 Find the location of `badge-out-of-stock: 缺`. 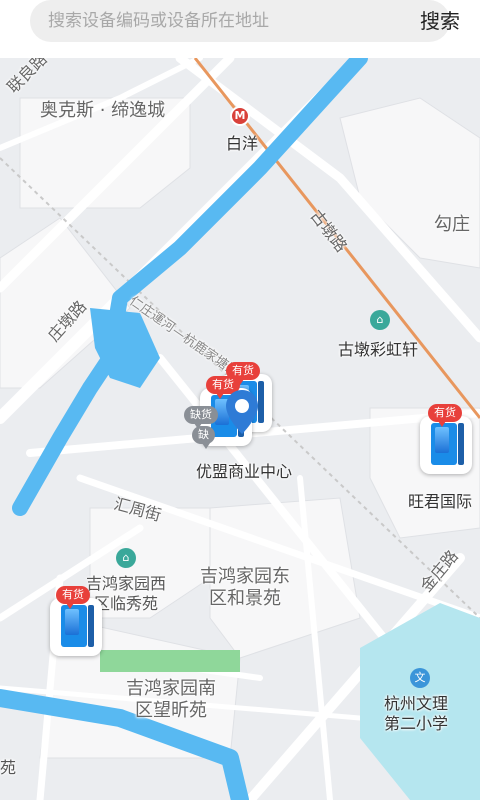

badge-out-of-stock: 缺 is located at coordinates (203, 437).